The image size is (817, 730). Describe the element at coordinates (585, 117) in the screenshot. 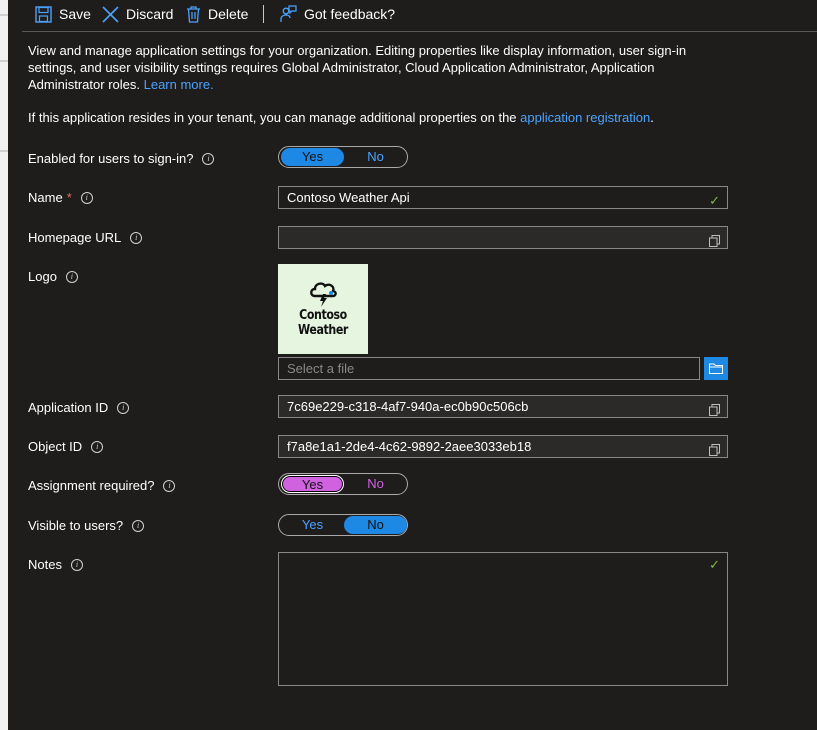

I see `application-registration-link: application registration` at that location.